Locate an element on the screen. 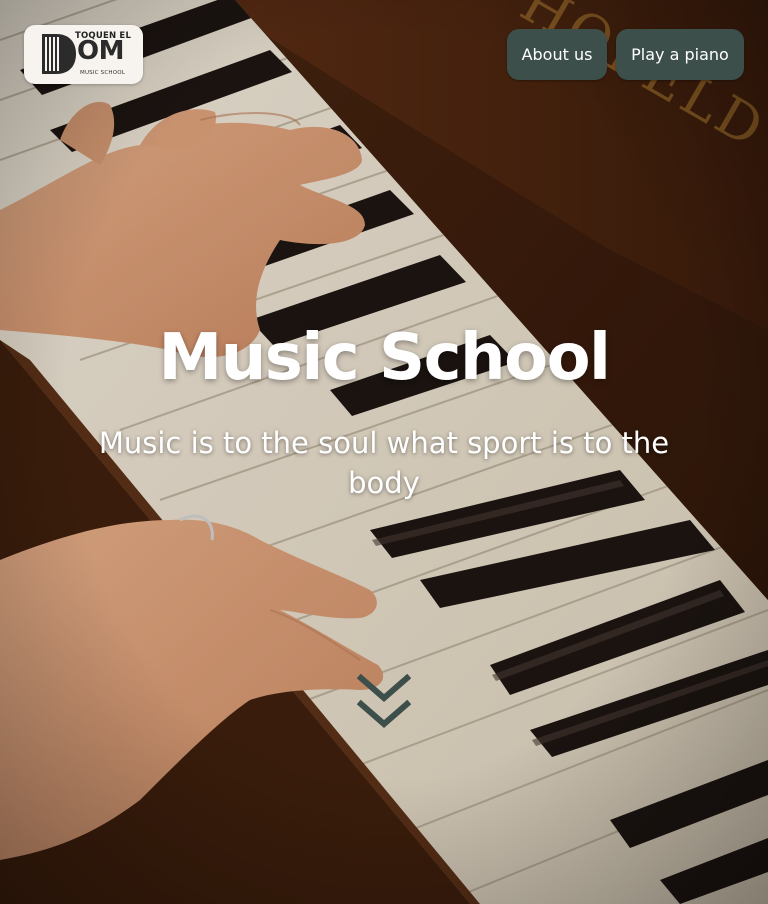 This screenshot has height=904, width=768. top-navigation: About us Play a piano is located at coordinates (625, 54).